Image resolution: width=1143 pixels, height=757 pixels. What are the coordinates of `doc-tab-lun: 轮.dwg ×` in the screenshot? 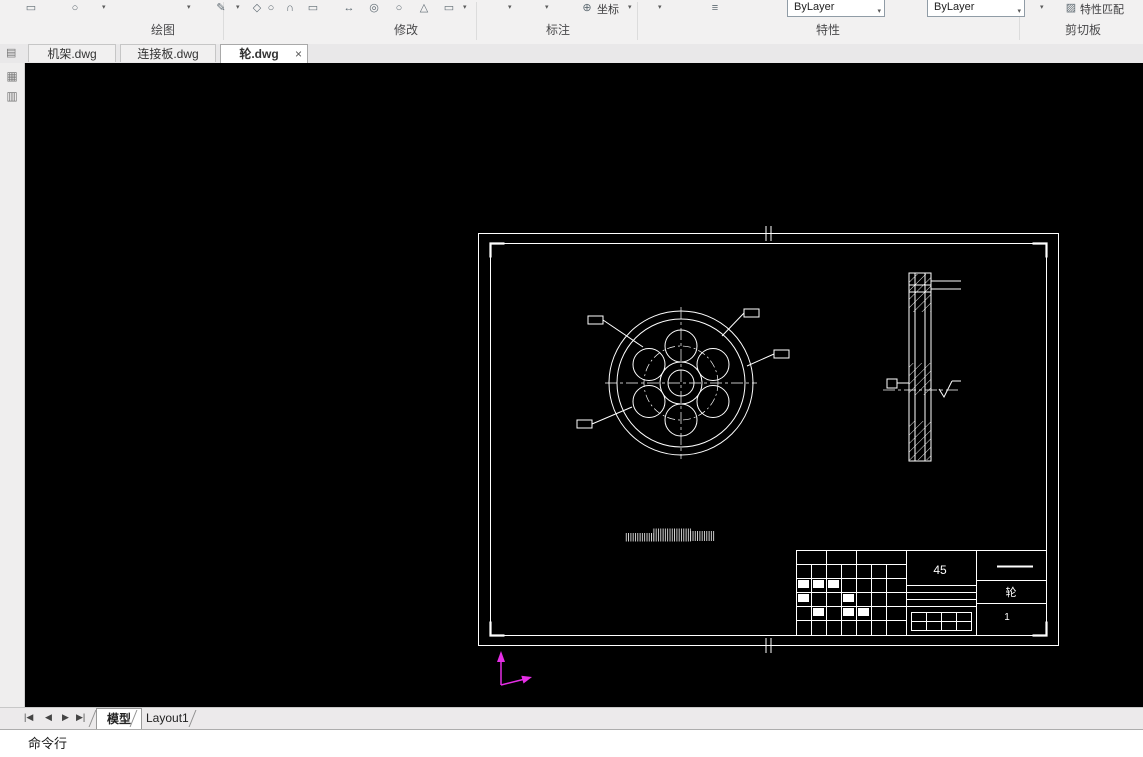 It's located at (264, 53).